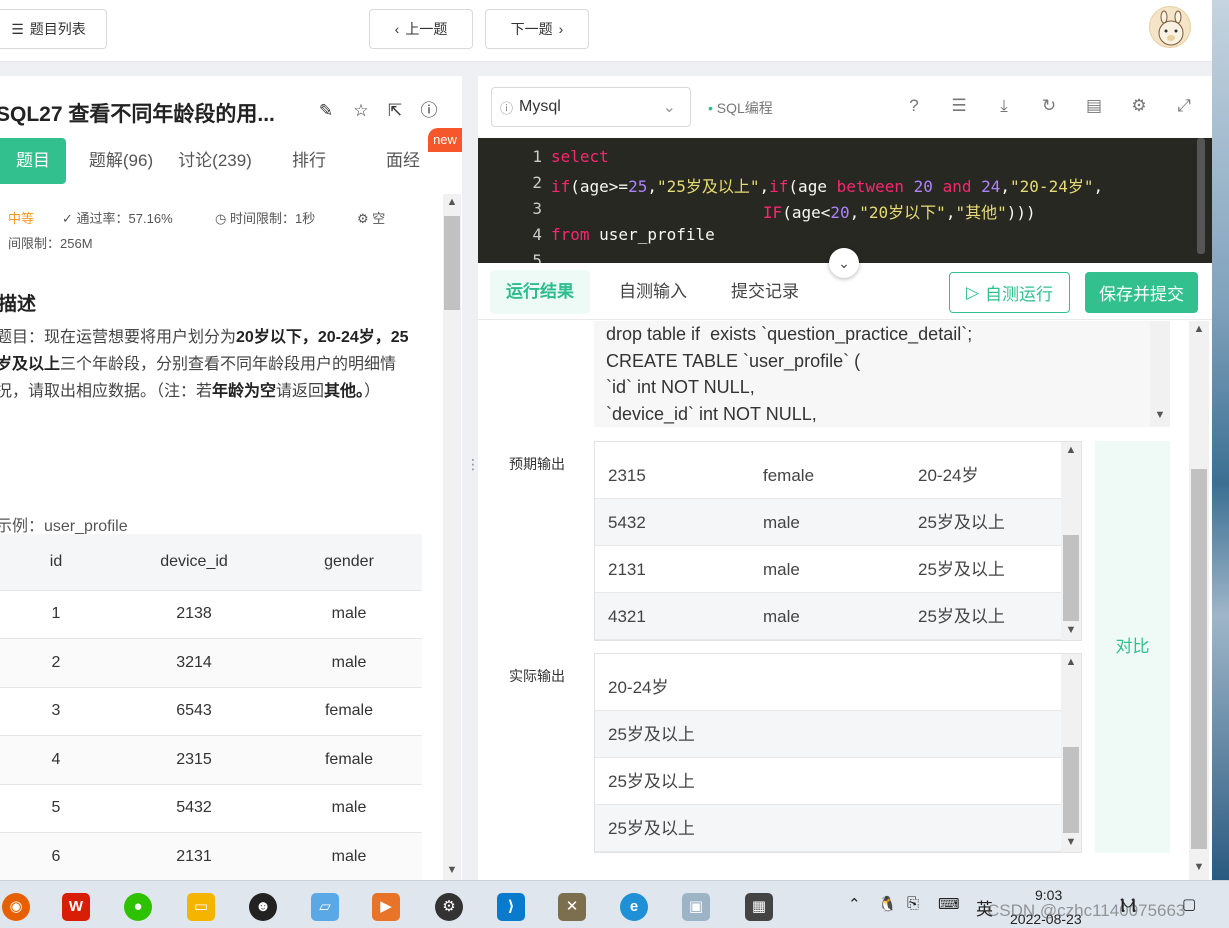  What do you see at coordinates (326, 111) in the screenshot?
I see `edit-icon: ✎` at bounding box center [326, 111].